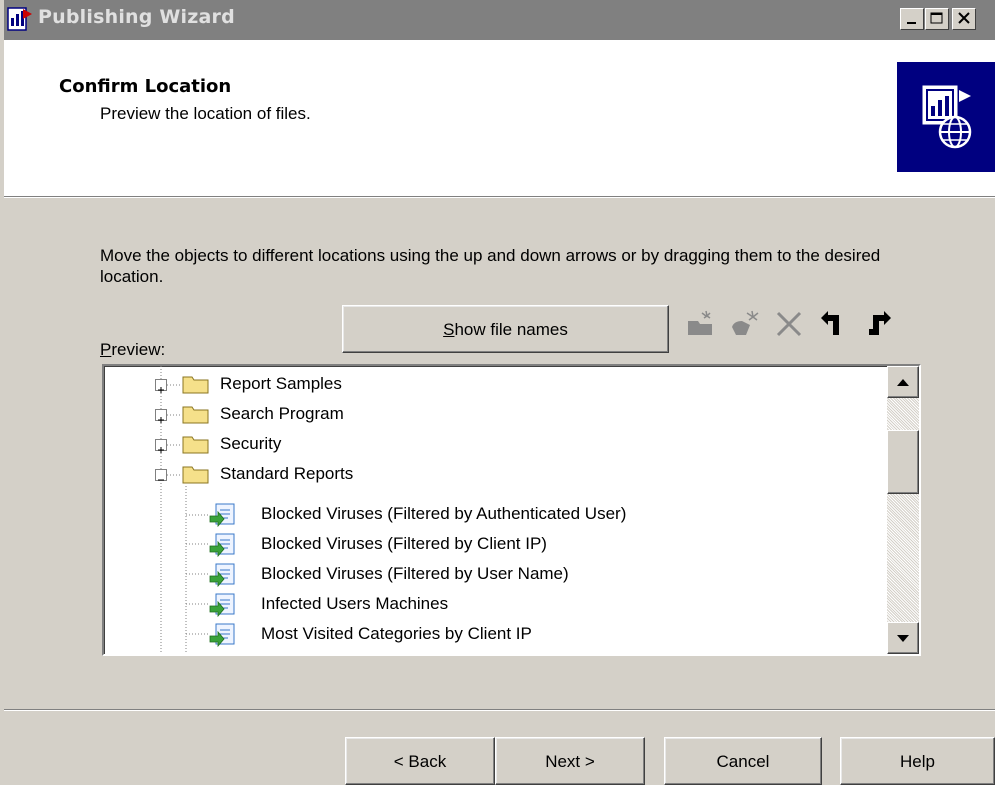 The image size is (995, 785). I want to click on move-down-icon, so click(879, 324).